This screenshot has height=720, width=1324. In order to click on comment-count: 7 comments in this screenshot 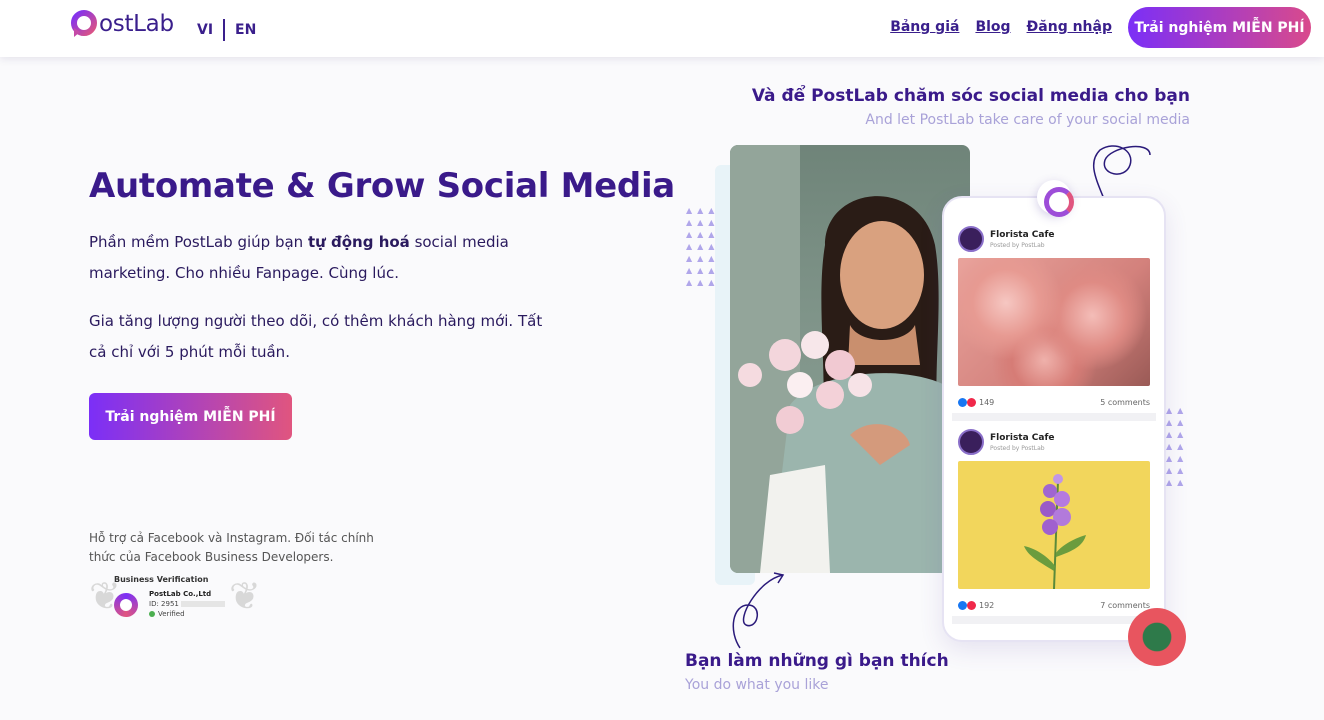, I will do `click(1125, 605)`.